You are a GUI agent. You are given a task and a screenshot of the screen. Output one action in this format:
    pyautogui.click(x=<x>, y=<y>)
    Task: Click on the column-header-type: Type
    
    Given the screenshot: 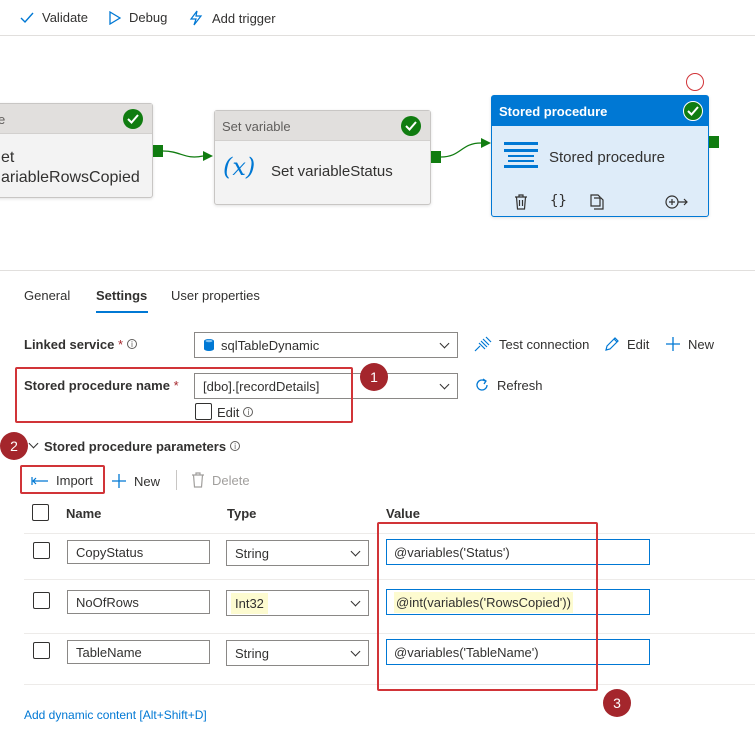 What is the action you would take?
    pyautogui.click(x=242, y=513)
    